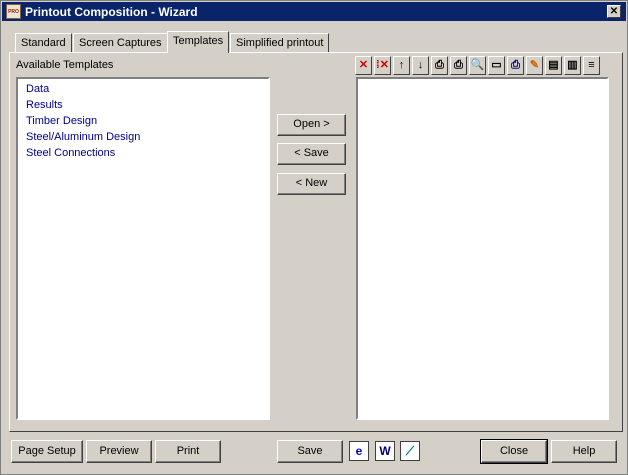 This screenshot has height=475, width=628. Describe the element at coordinates (363, 65) in the screenshot. I see `delete-icon: ✕` at that location.